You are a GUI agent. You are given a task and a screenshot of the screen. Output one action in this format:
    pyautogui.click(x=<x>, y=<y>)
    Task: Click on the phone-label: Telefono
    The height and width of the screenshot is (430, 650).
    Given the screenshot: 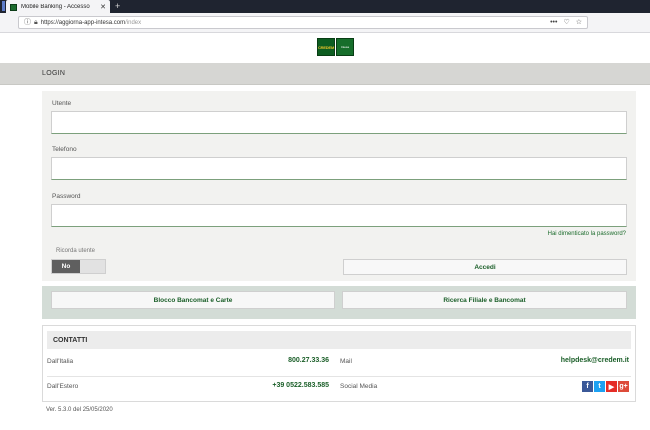 What is the action you would take?
    pyautogui.click(x=64, y=149)
    